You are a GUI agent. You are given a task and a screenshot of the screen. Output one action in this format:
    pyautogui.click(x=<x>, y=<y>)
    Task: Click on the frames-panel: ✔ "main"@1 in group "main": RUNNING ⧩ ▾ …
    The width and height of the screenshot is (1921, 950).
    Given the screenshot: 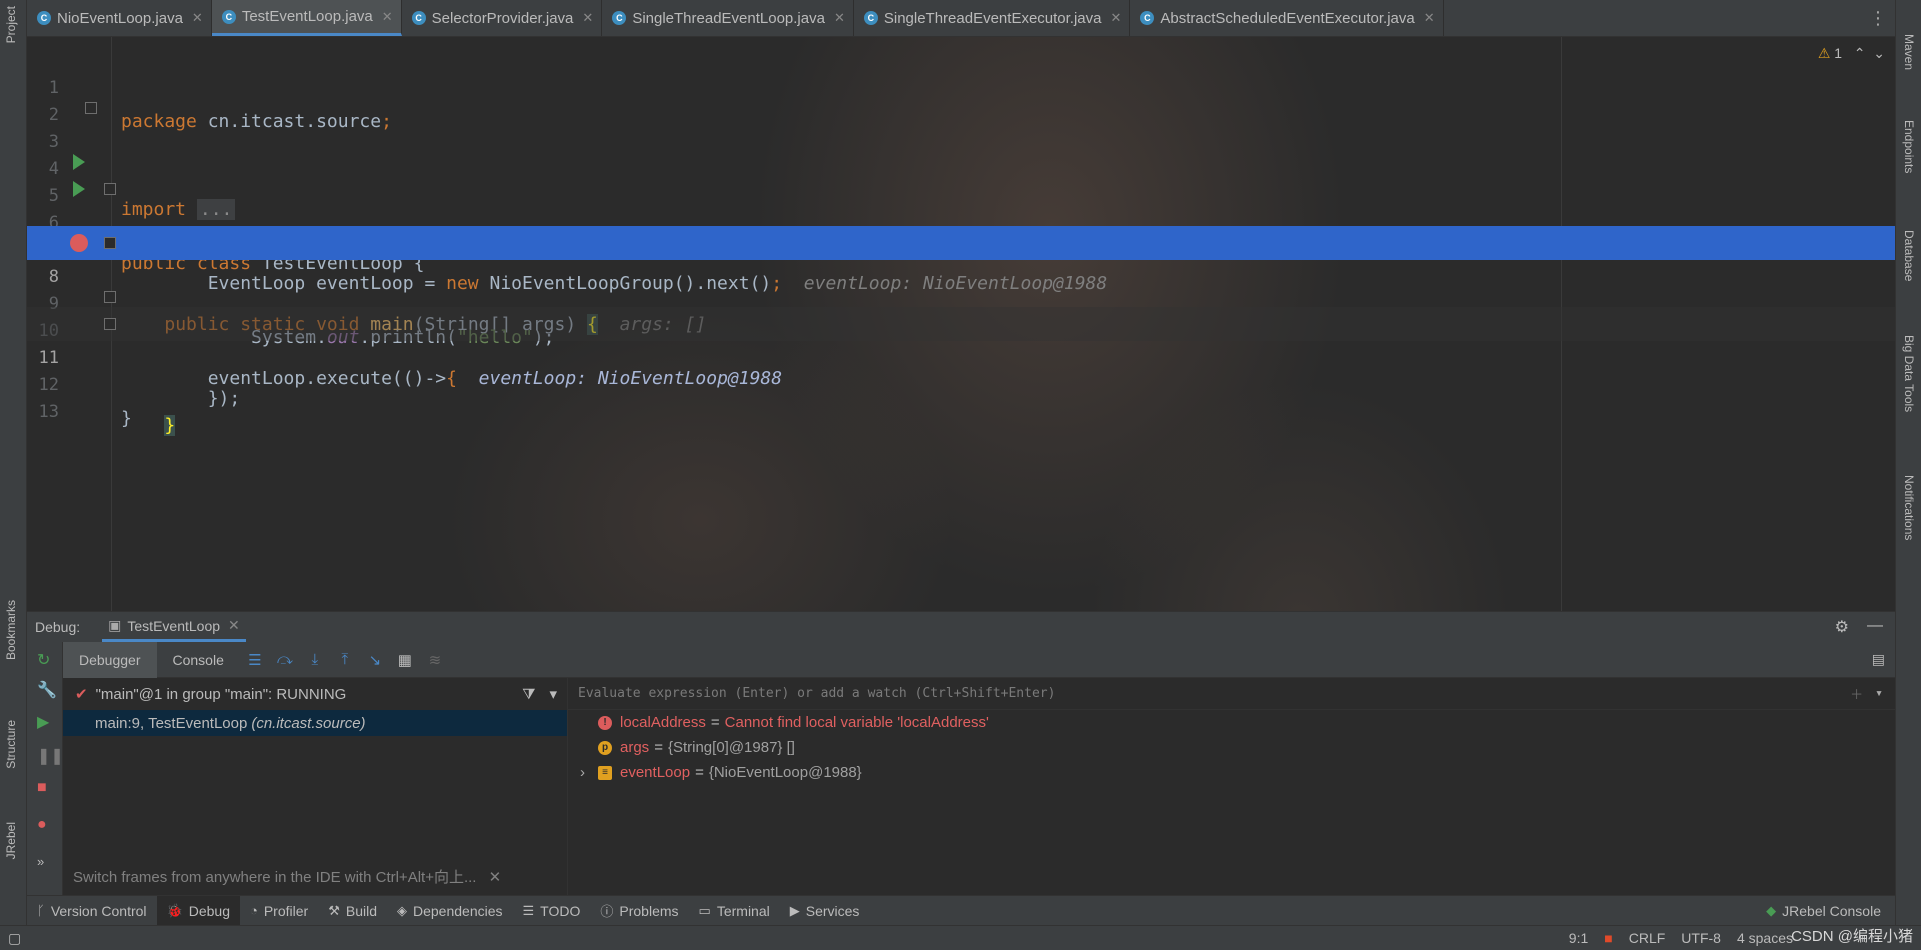 What is the action you would take?
    pyautogui.click(x=315, y=786)
    